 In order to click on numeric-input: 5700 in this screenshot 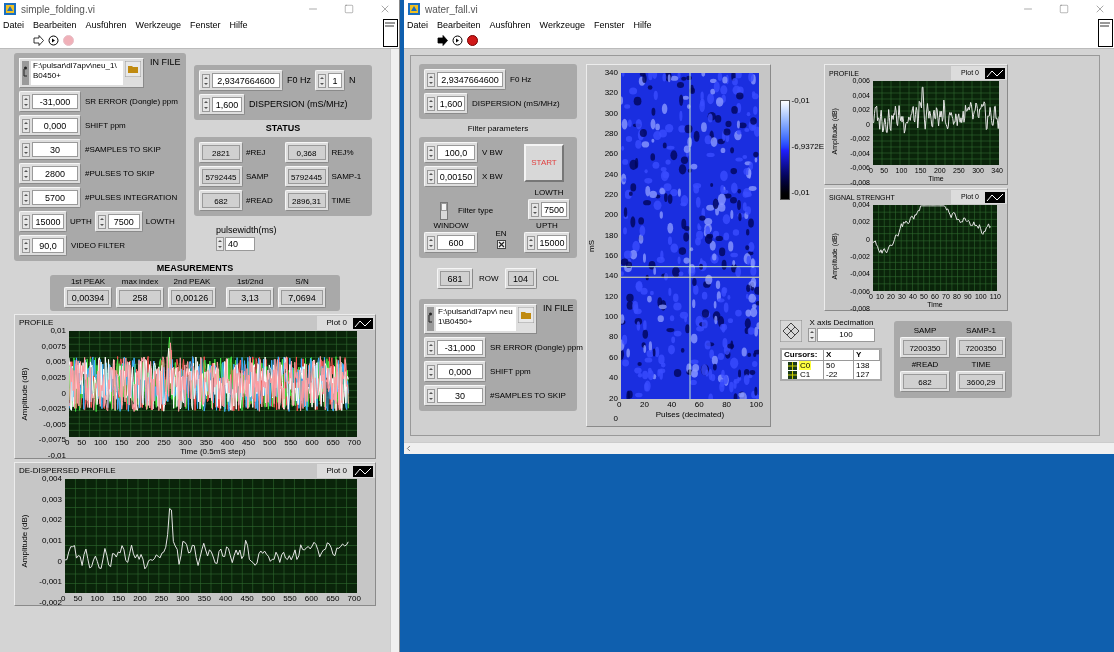, I will do `click(50, 197)`.